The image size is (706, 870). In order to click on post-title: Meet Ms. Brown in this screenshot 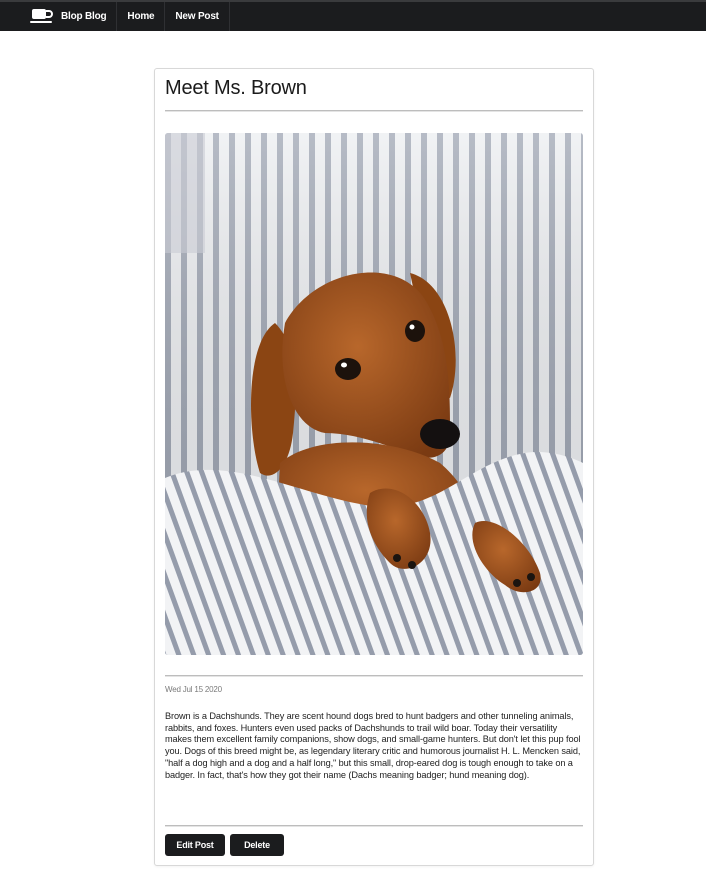, I will do `click(236, 88)`.